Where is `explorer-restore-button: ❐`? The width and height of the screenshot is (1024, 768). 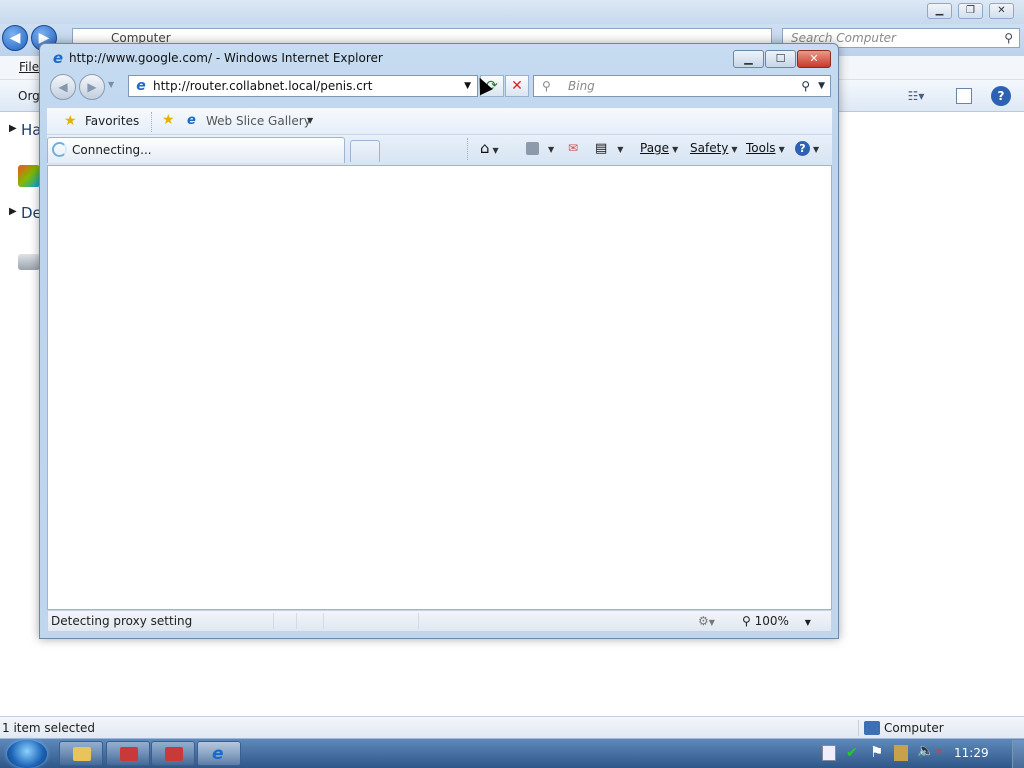
explorer-restore-button: ❐ is located at coordinates (970, 11).